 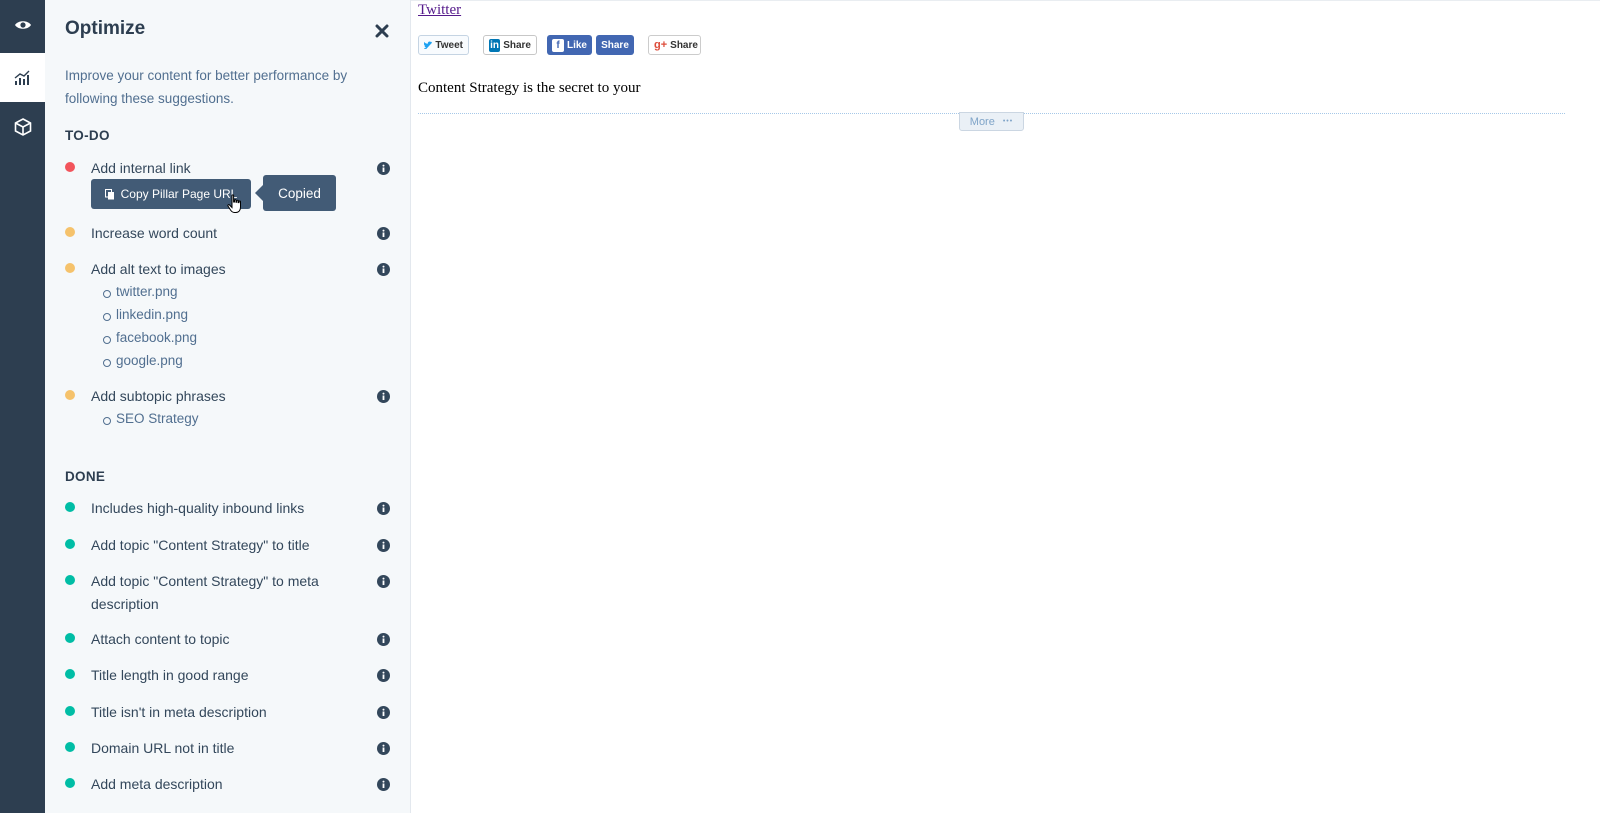 What do you see at coordinates (295, 193) in the screenshot?
I see `copied-tooltip: Copied` at bounding box center [295, 193].